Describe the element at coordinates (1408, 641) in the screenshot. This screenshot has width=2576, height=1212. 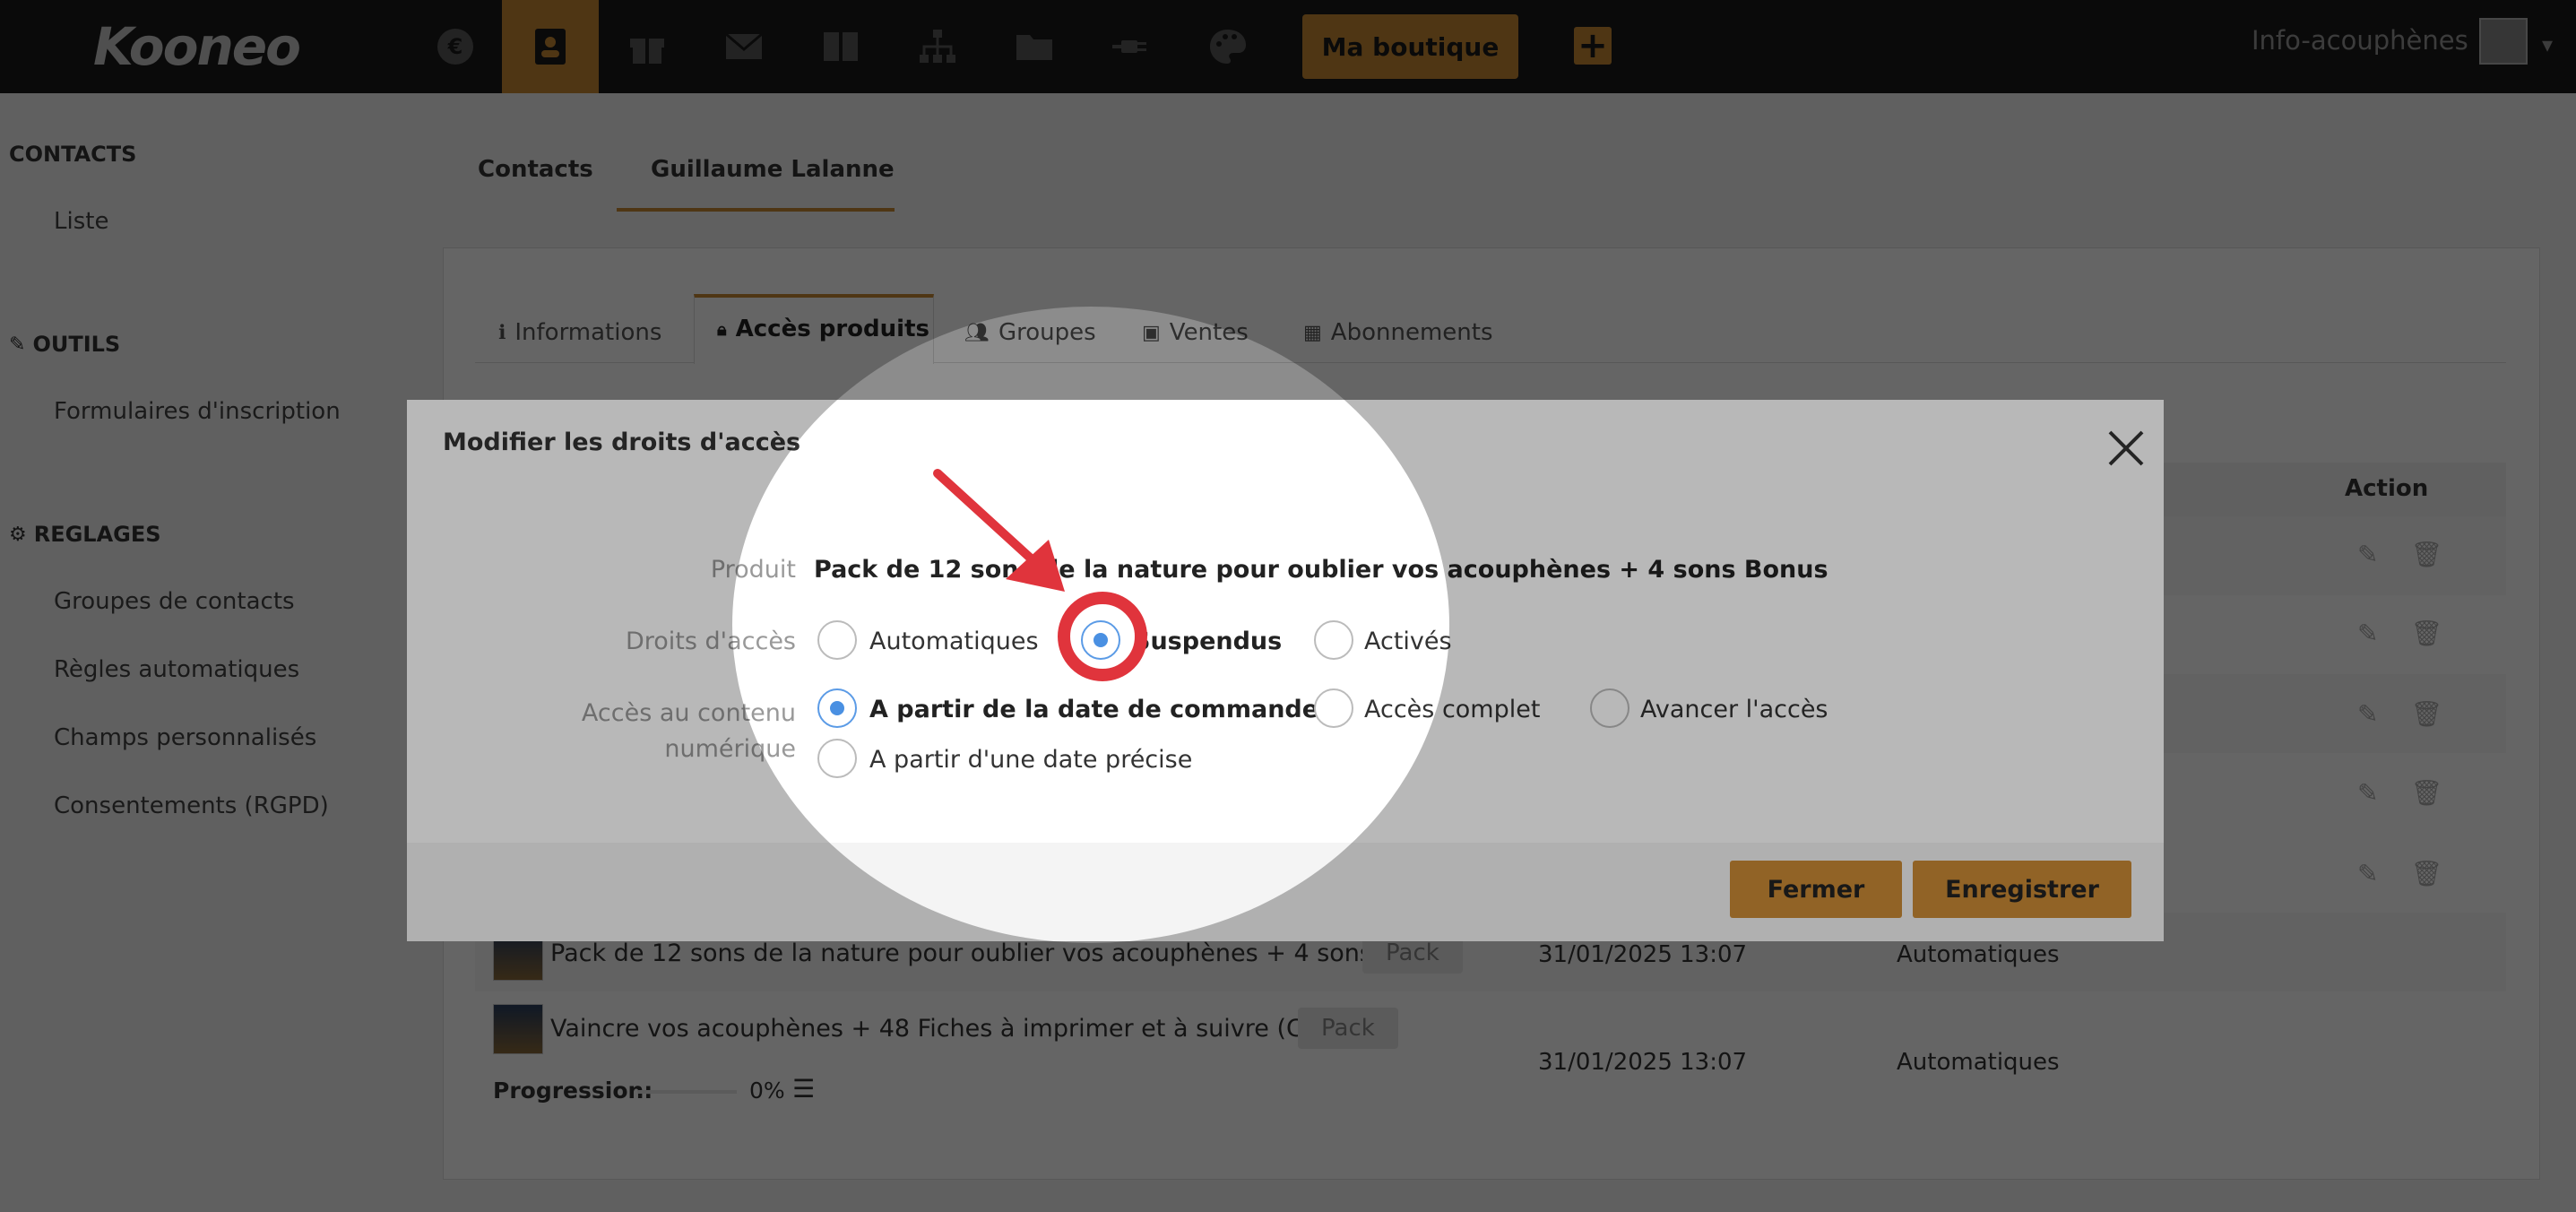
I see `radio-actives-label: Activés` at that location.